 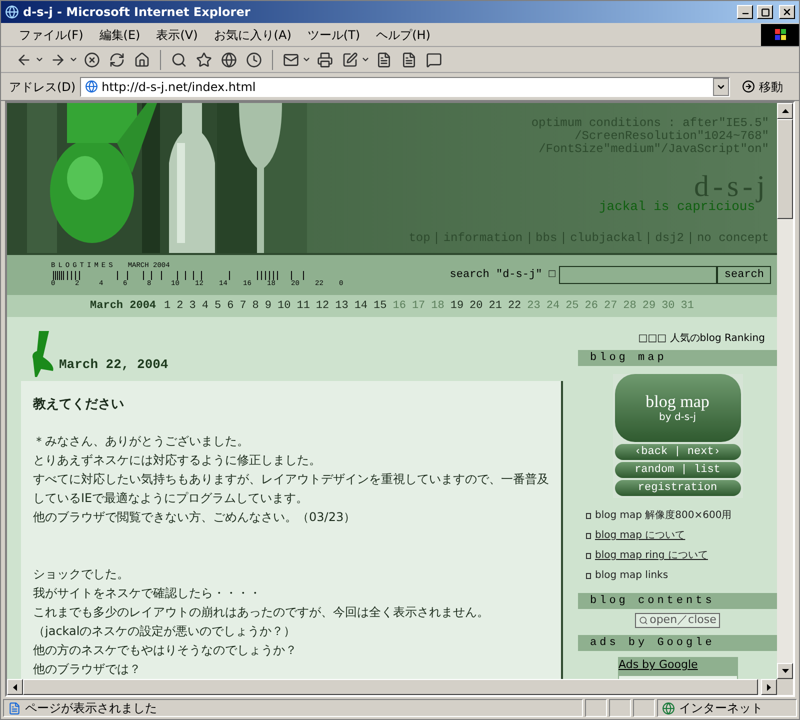 I want to click on maximize-icon, so click(x=765, y=12).